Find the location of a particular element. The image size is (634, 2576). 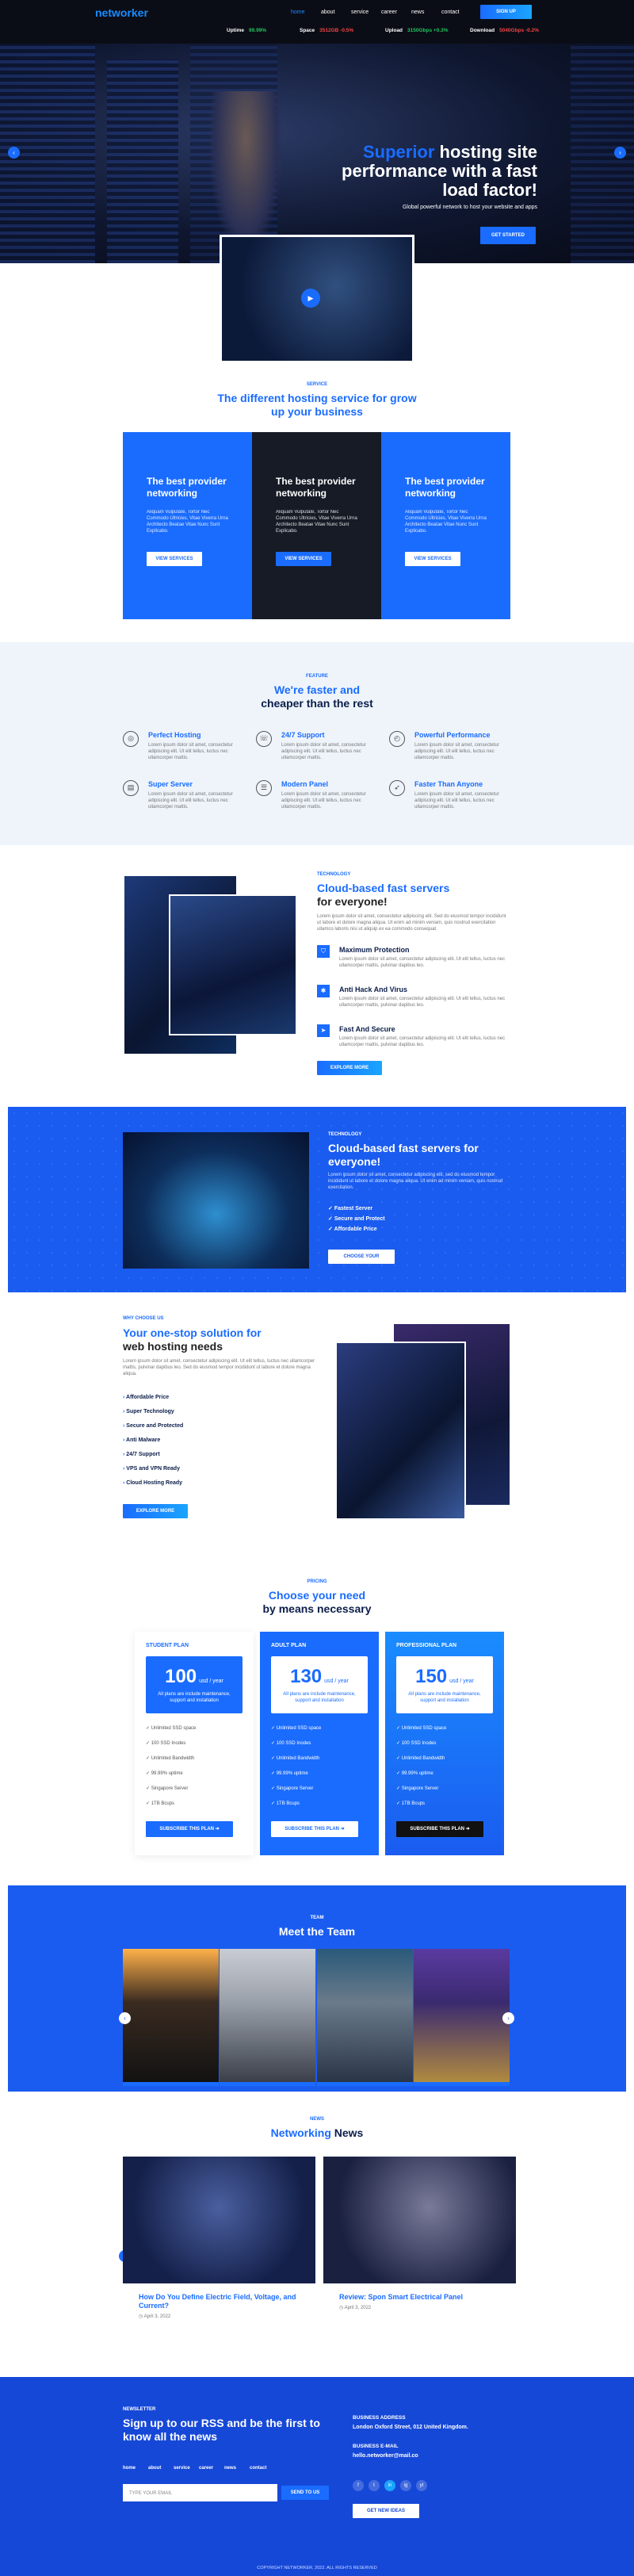

signup-button: SIGN UP is located at coordinates (506, 12).